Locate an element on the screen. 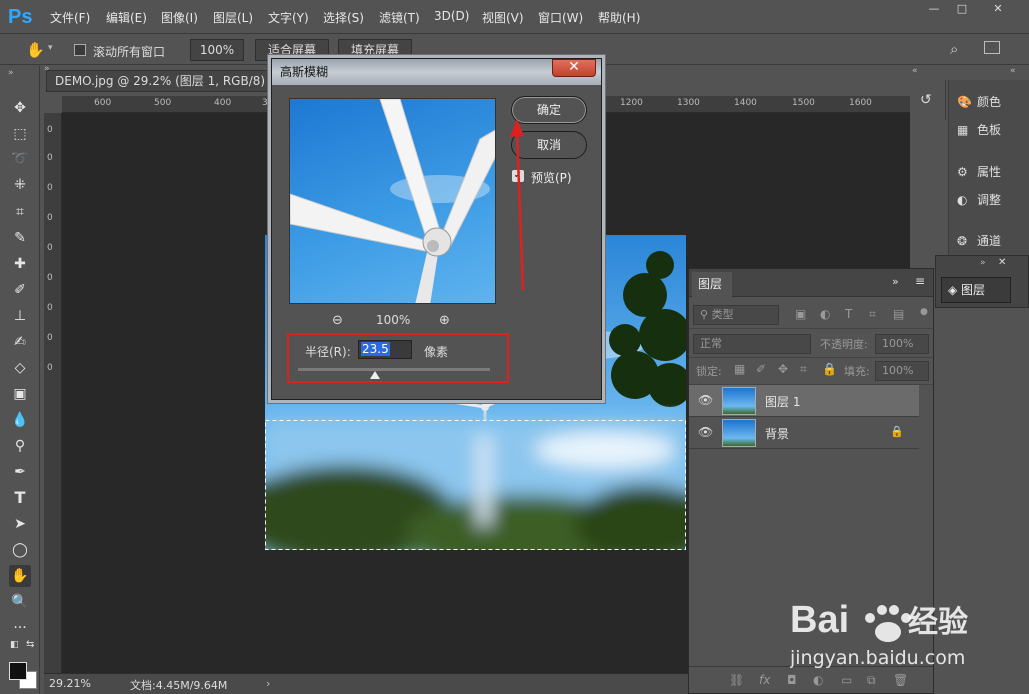 Image resolution: width=1029 pixels, height=694 pixels. swap-colors-icon: ⇆ is located at coordinates (30, 644).